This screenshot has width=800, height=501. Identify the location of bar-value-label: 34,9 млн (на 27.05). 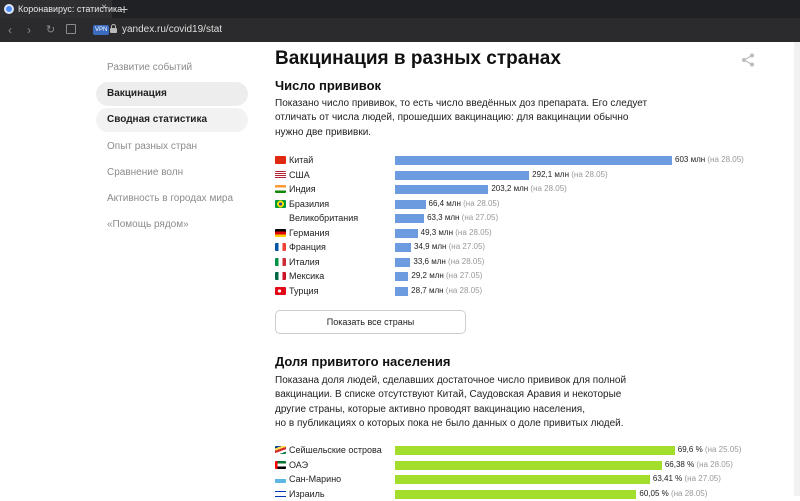
(449, 247).